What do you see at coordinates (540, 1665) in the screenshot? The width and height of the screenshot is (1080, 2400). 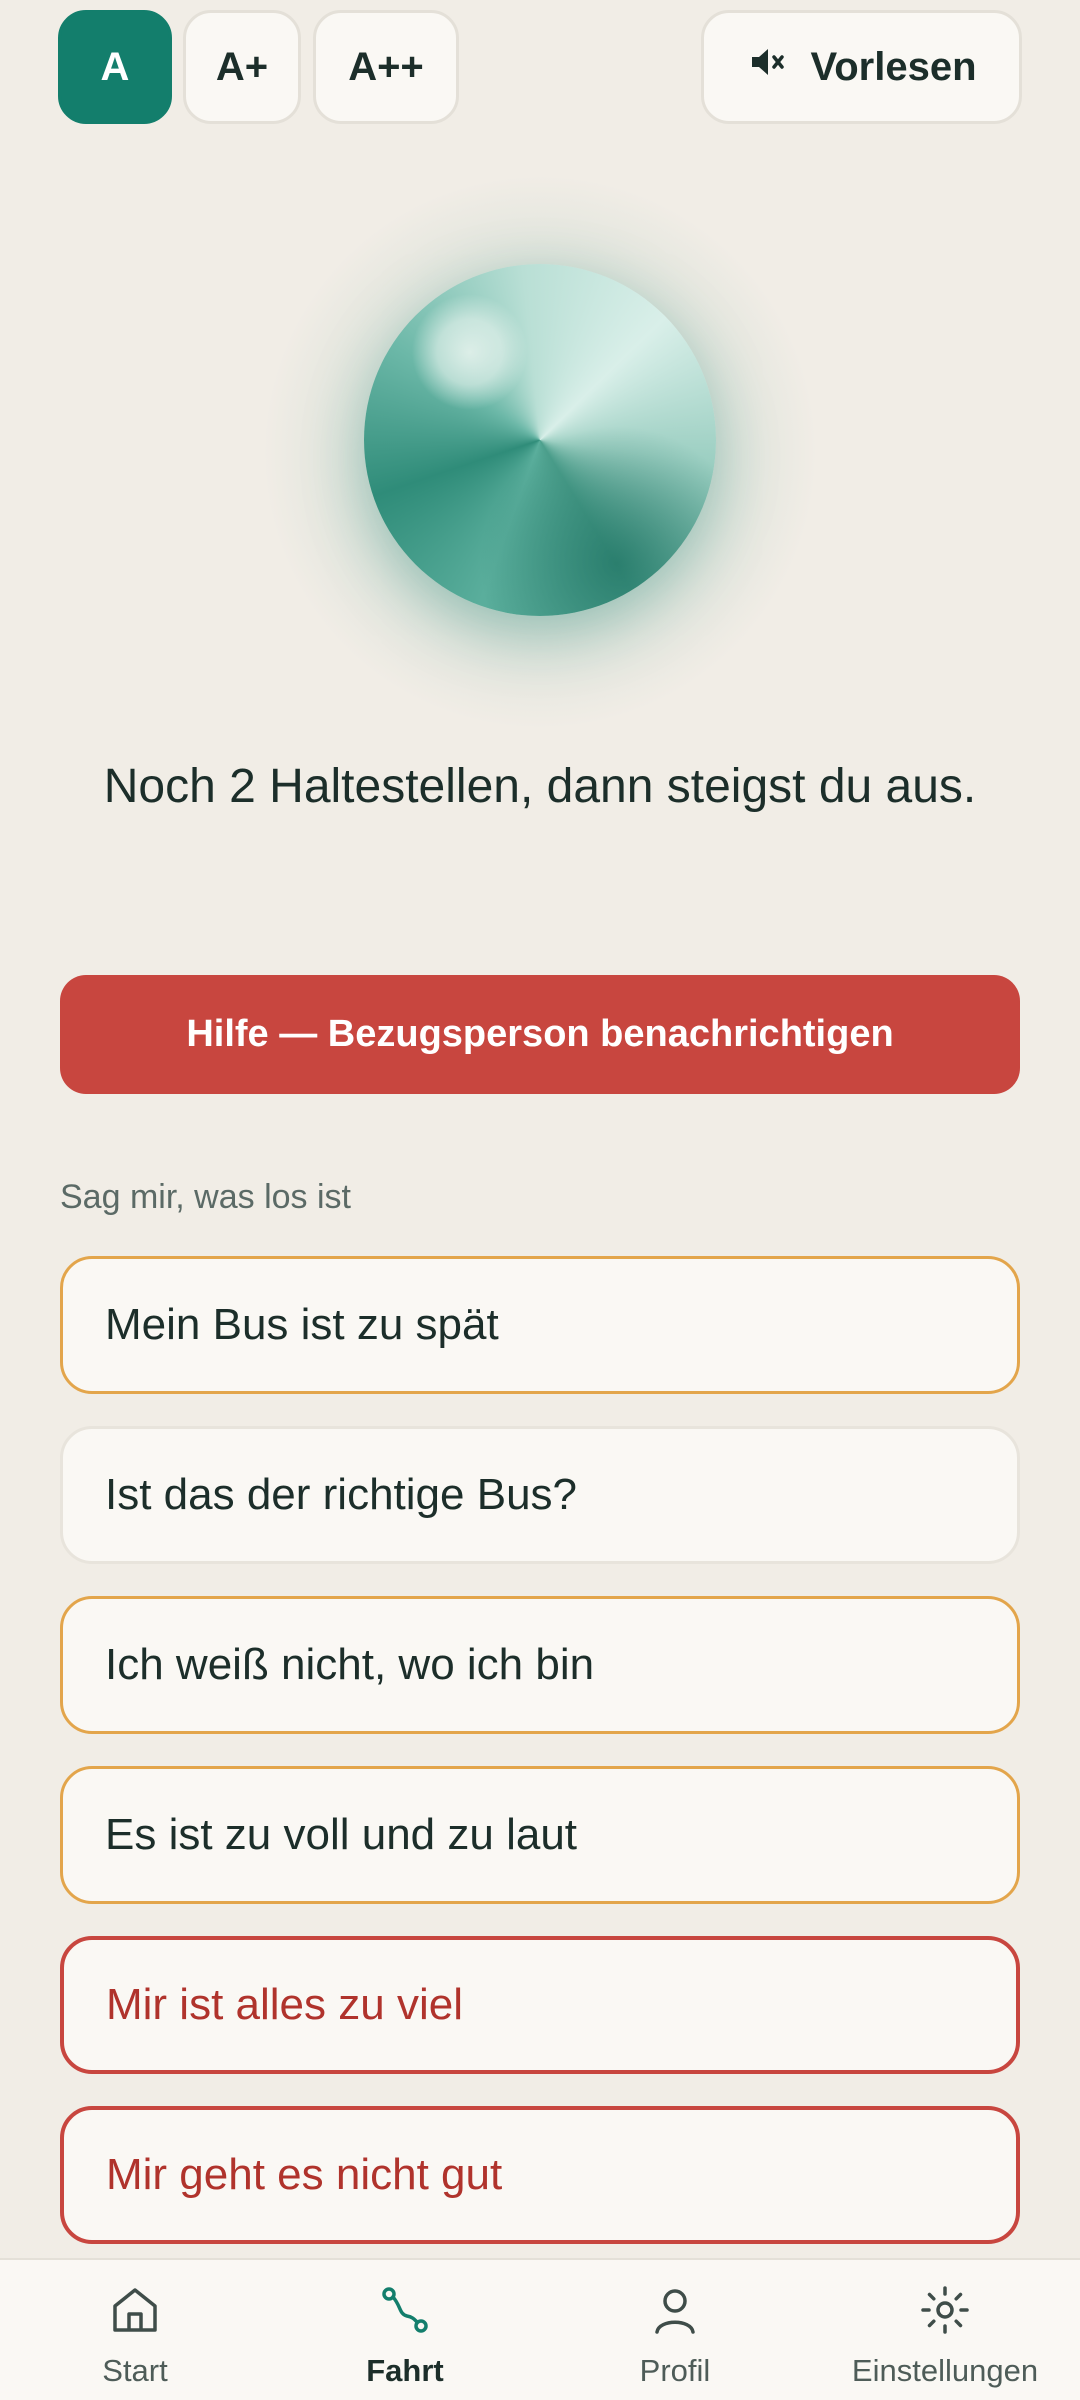 I see `issue-option-lost: Ich weiß nicht, wo ich bin` at bounding box center [540, 1665].